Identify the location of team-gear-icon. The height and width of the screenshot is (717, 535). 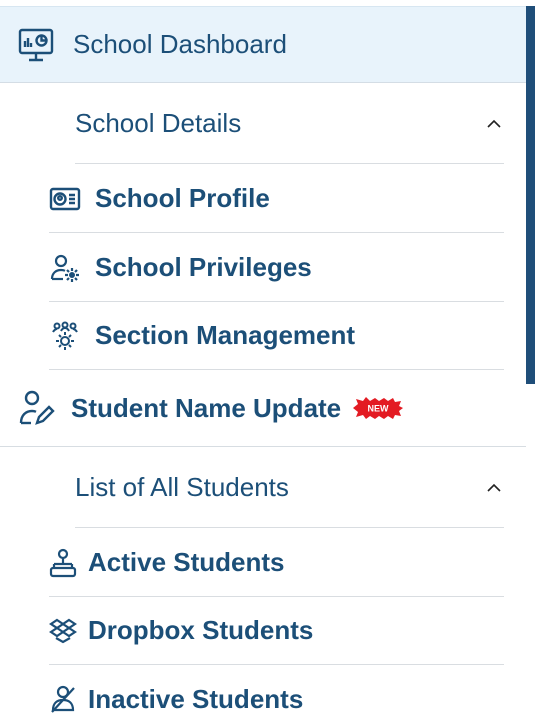
(65, 336).